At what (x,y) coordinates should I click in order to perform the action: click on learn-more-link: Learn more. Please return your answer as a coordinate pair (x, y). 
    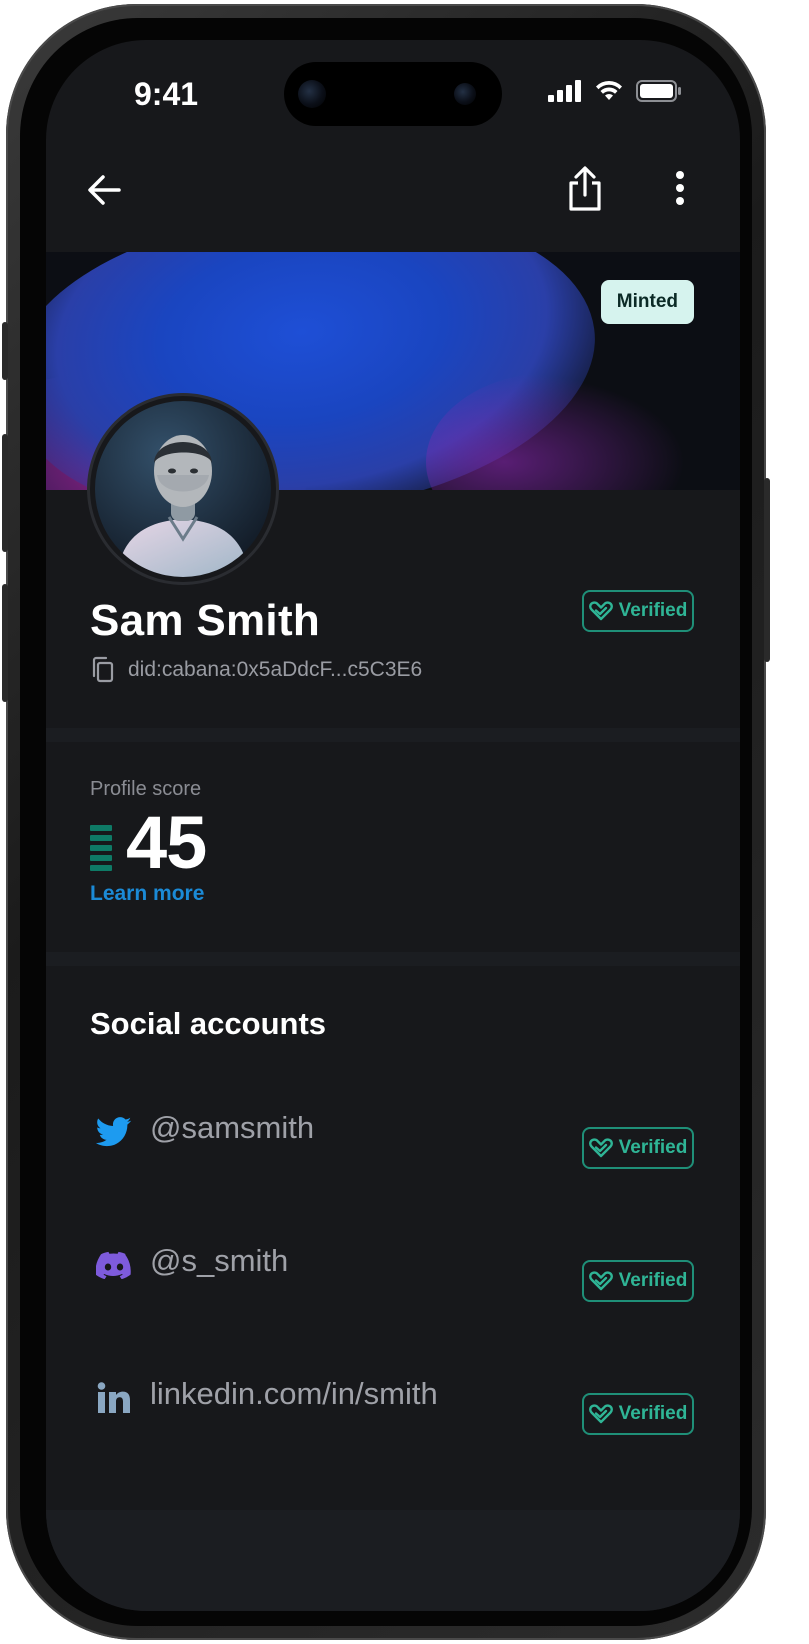
    Looking at the image, I should click on (147, 894).